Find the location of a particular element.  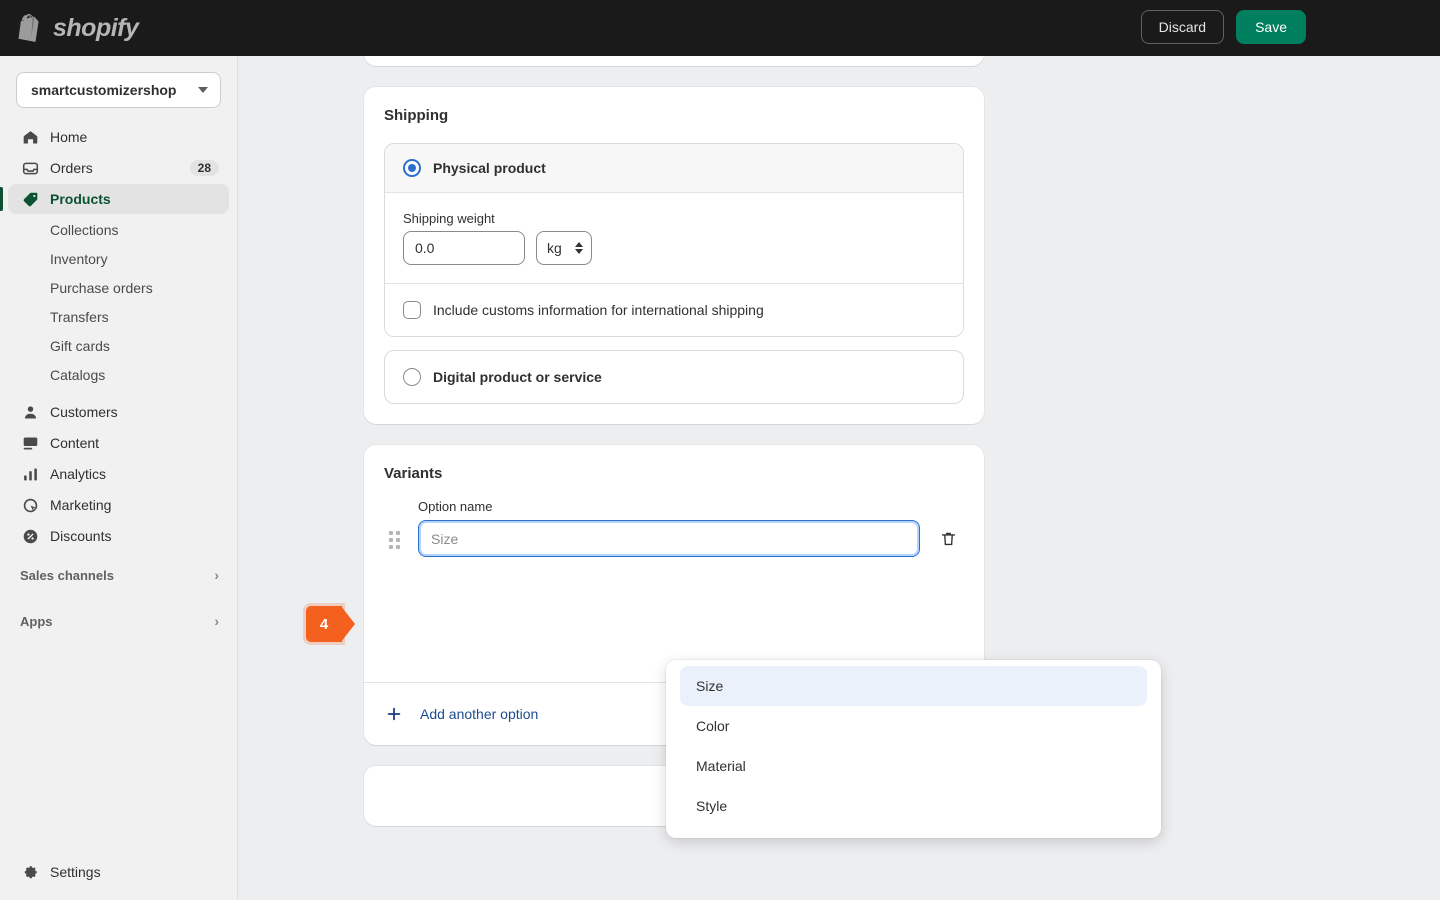

sidebar-subitem-label: Transfers is located at coordinates (79, 316).